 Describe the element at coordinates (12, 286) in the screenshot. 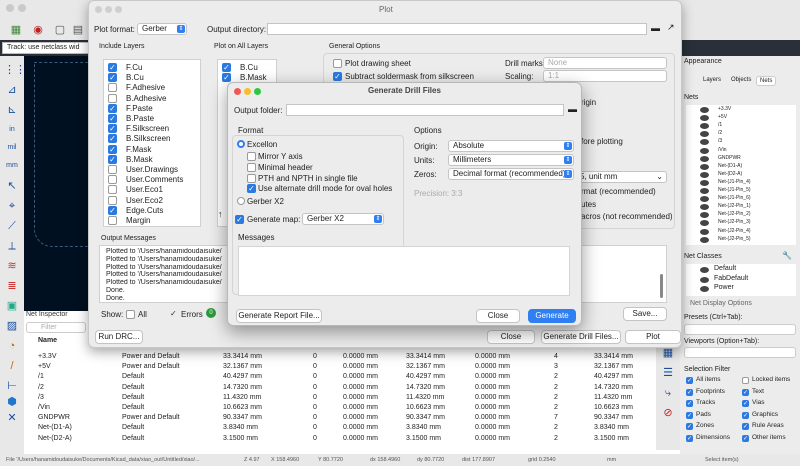

I see `layer-icon: ≣` at that location.